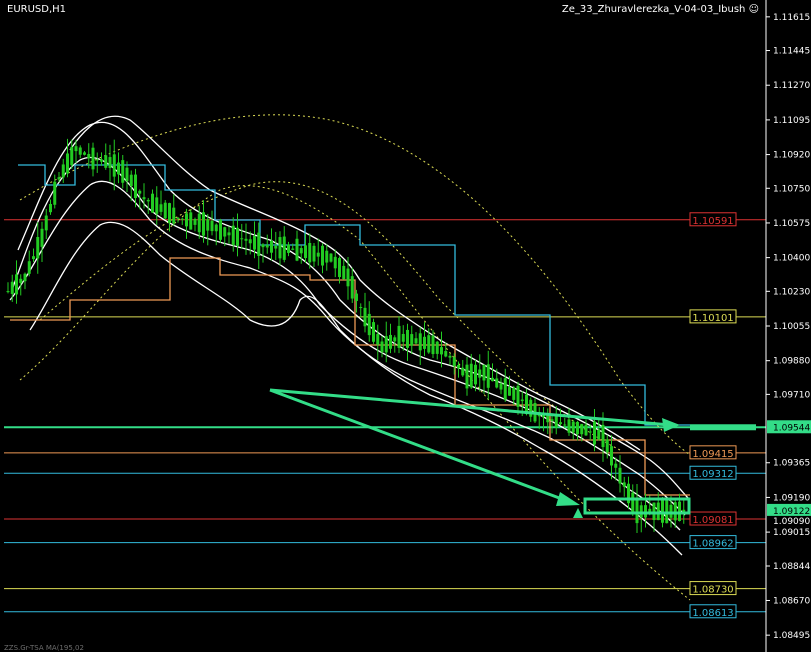 The image size is (811, 652). Describe the element at coordinates (671, 425) in the screenshot. I see `trend-arrow-upper-head` at that location.